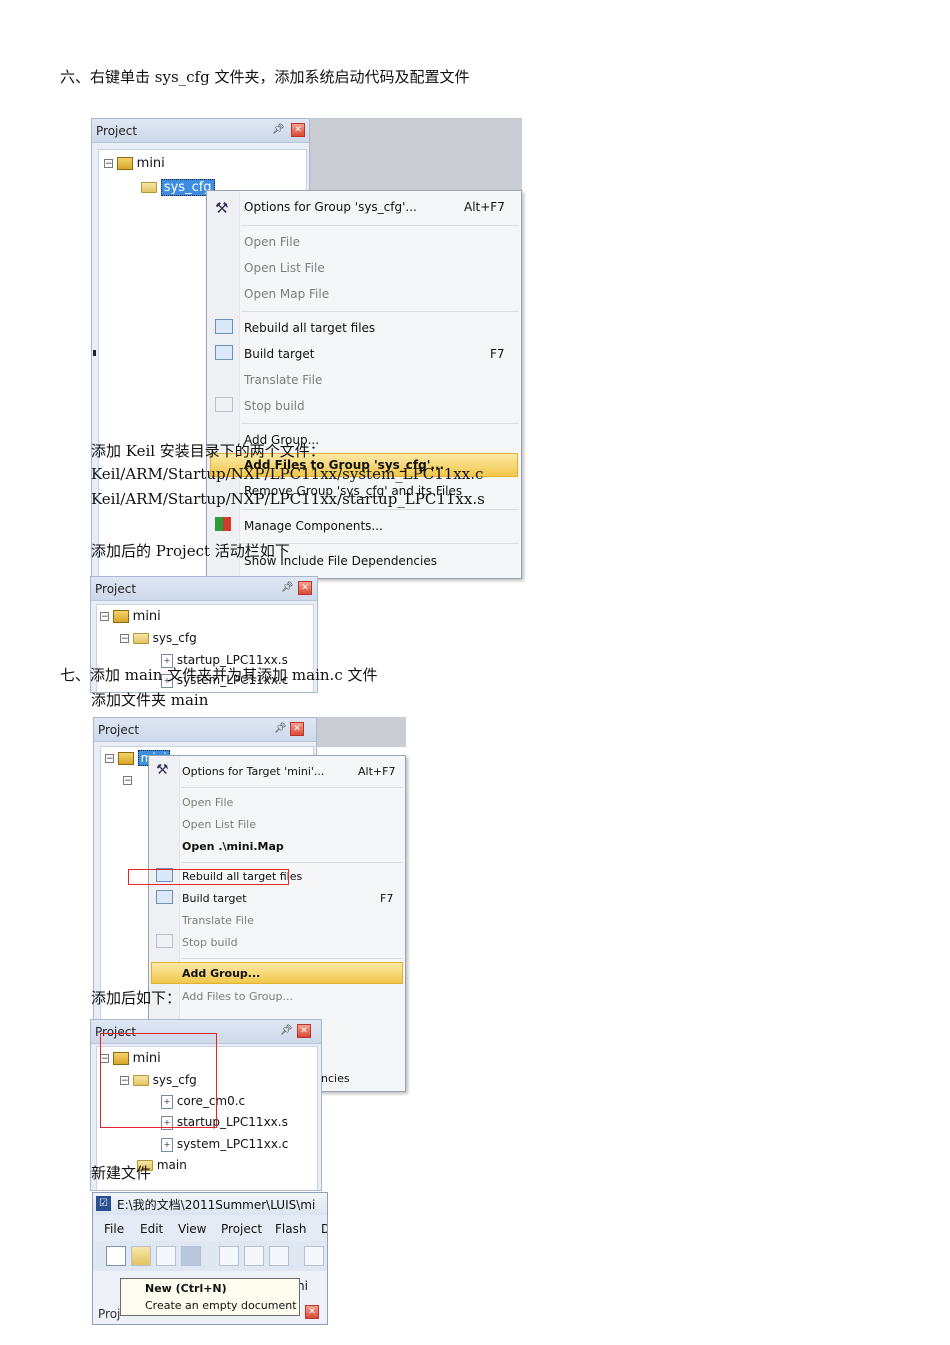  I want to click on menu-dependencies-partial: ncies, so click(335, 1078).